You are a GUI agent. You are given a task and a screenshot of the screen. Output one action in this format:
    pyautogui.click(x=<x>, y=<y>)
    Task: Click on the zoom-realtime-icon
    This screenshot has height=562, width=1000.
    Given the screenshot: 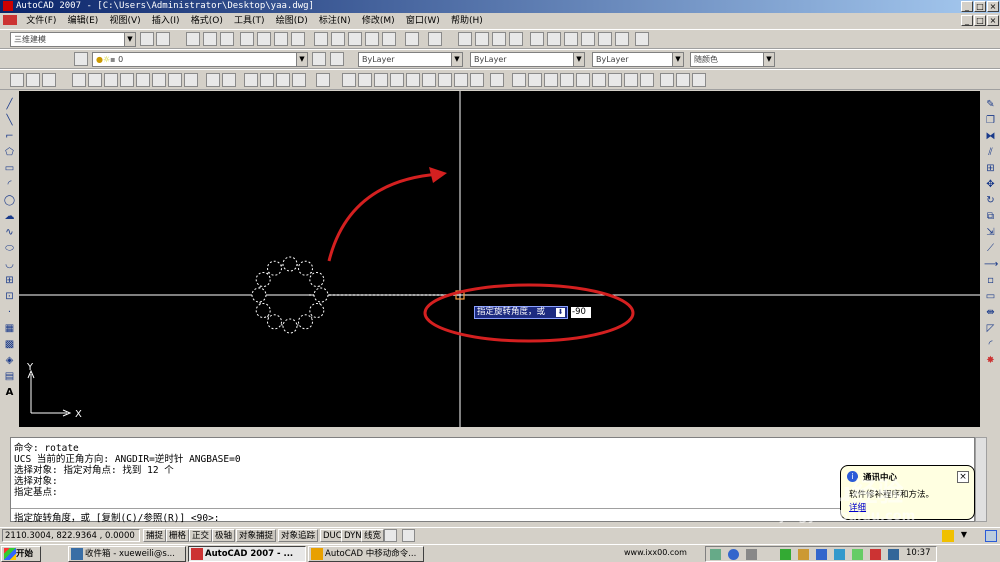 What is the action you would take?
    pyautogui.click(x=482, y=39)
    